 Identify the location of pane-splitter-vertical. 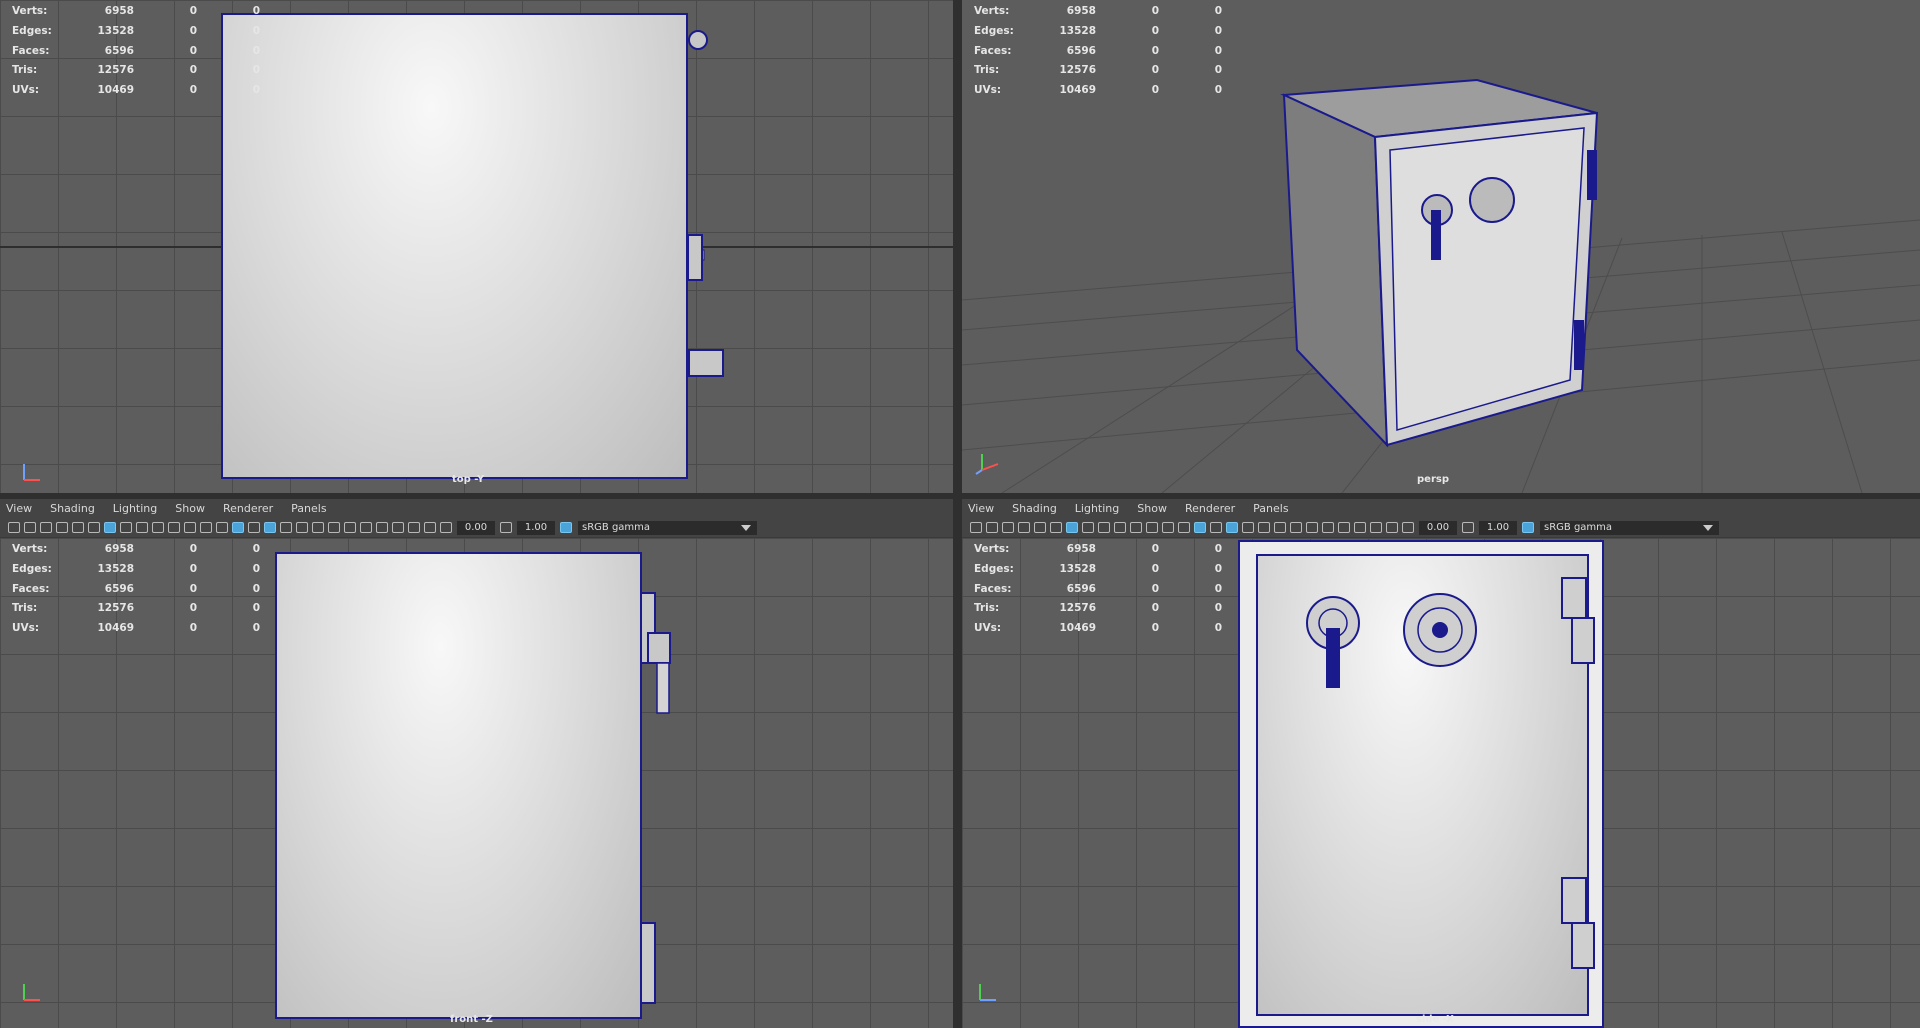
(957, 514).